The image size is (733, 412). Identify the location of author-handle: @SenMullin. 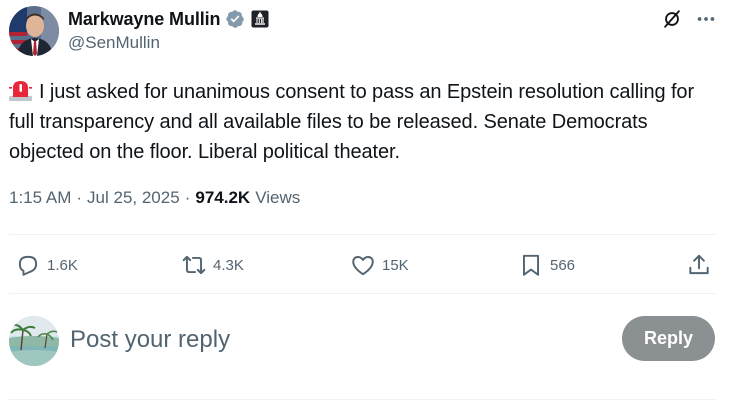
(114, 43).